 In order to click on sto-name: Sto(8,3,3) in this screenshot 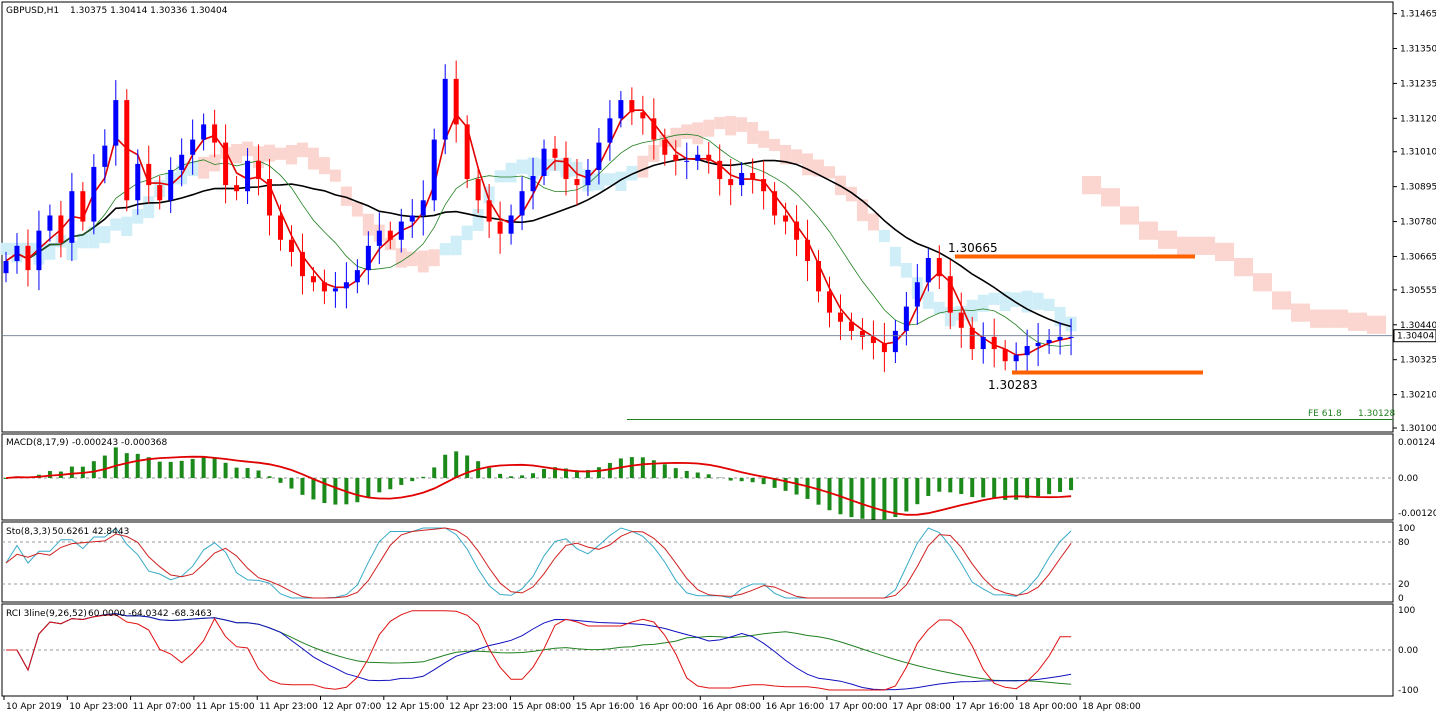, I will do `click(28, 532)`.